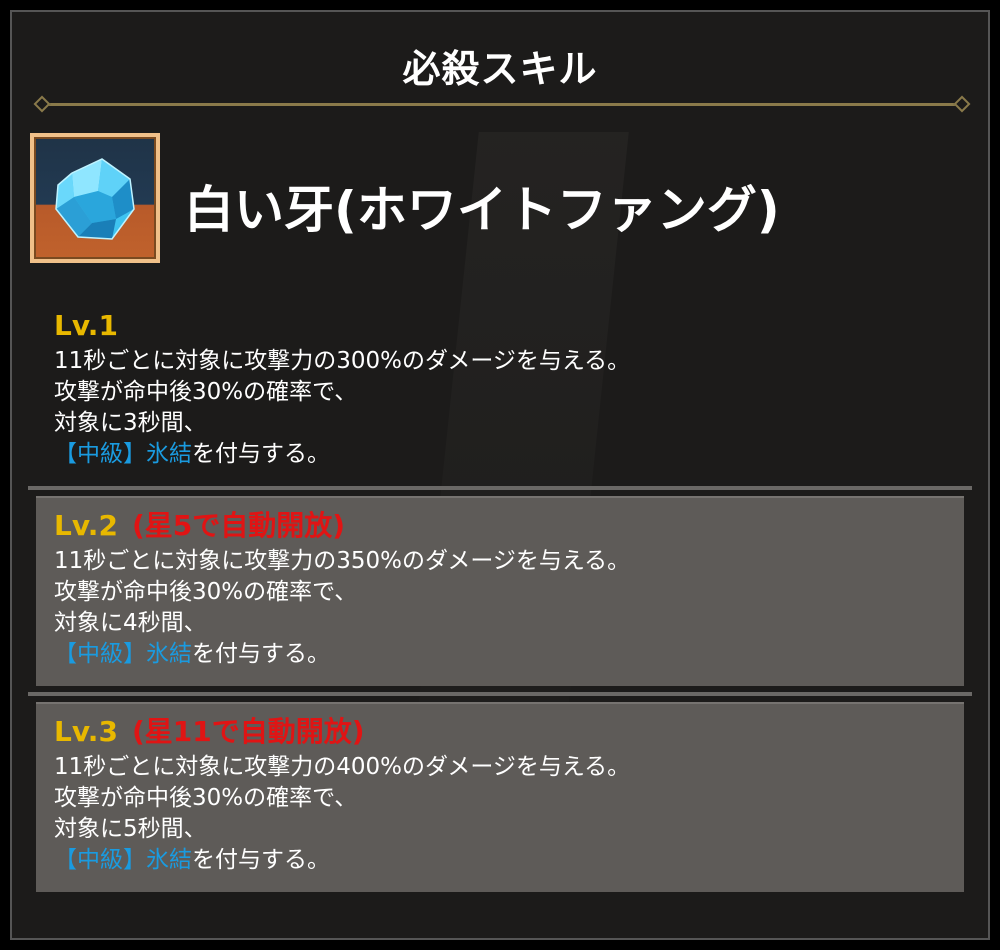 This screenshot has height=950, width=1000. What do you see at coordinates (248, 731) in the screenshot?
I see `unlock-condition: (星11で自動開放)` at bounding box center [248, 731].